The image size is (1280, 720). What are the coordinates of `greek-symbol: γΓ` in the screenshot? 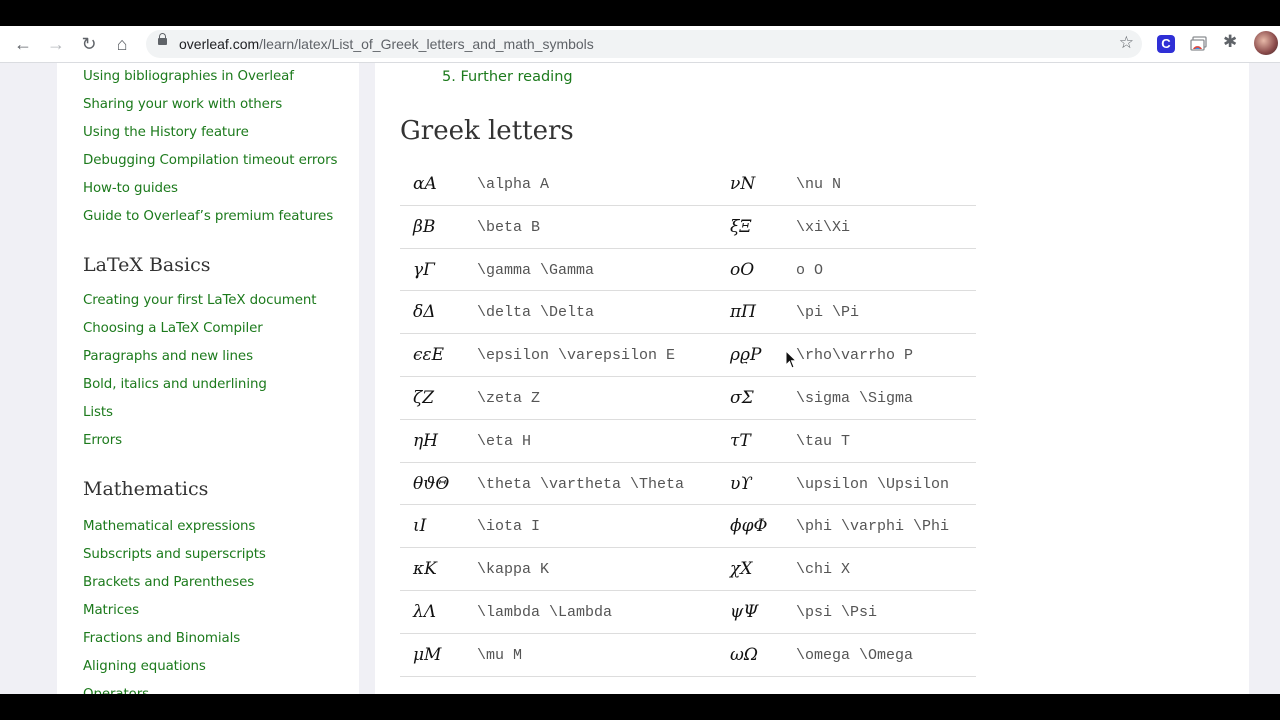 It's located at (424, 269).